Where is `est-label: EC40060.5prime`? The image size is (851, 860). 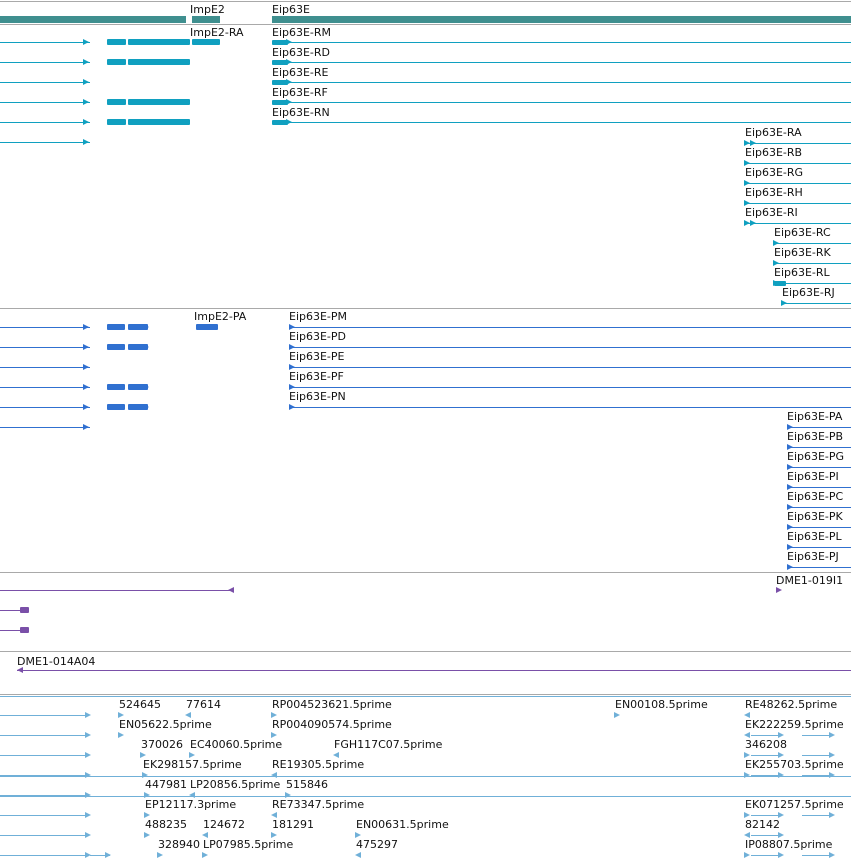 est-label: EC40060.5prime is located at coordinates (236, 744).